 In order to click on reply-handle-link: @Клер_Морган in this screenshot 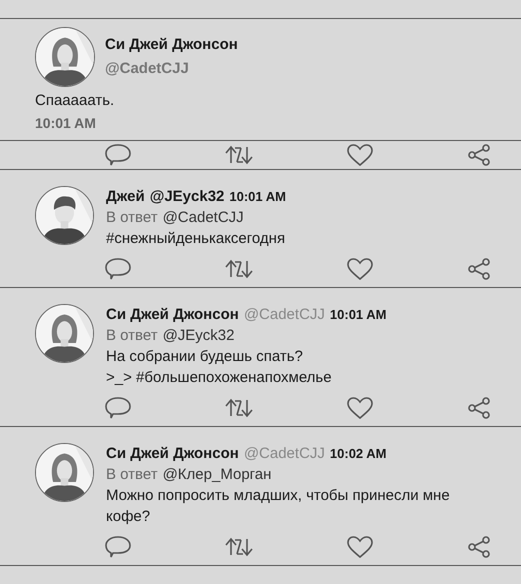, I will do `click(217, 474)`.